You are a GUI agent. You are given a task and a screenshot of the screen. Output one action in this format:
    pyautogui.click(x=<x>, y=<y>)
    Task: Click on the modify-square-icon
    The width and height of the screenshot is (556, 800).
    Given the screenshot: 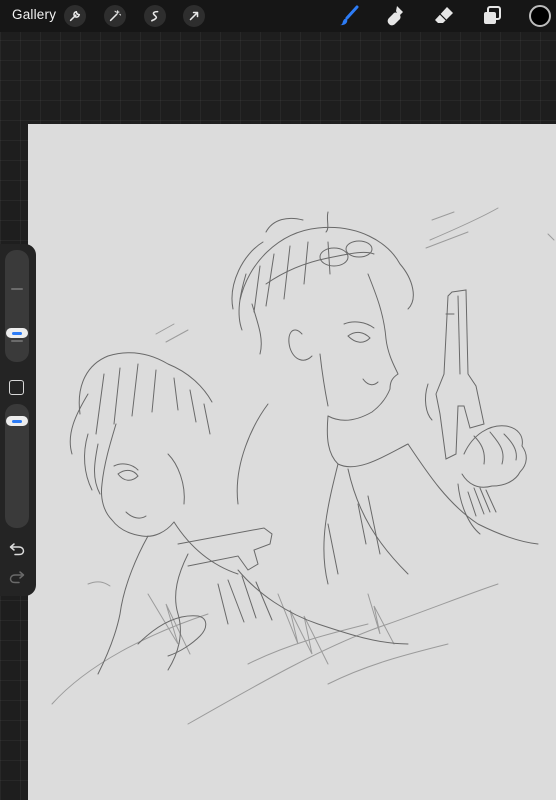 What is the action you would take?
    pyautogui.click(x=16, y=387)
    